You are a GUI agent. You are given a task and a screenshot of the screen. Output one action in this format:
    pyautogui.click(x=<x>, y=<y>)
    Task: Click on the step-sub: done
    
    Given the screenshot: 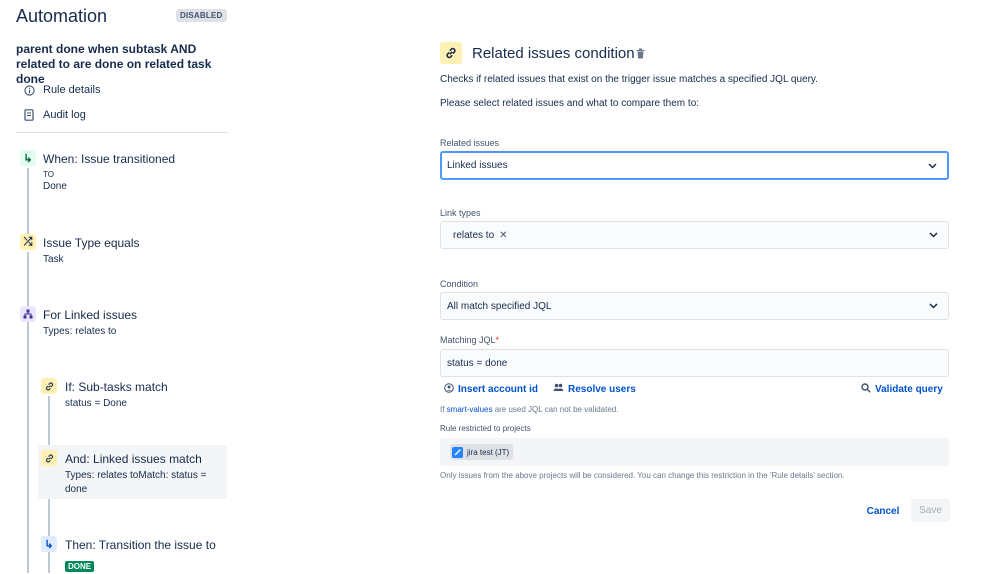 What is the action you would take?
    pyautogui.click(x=76, y=489)
    